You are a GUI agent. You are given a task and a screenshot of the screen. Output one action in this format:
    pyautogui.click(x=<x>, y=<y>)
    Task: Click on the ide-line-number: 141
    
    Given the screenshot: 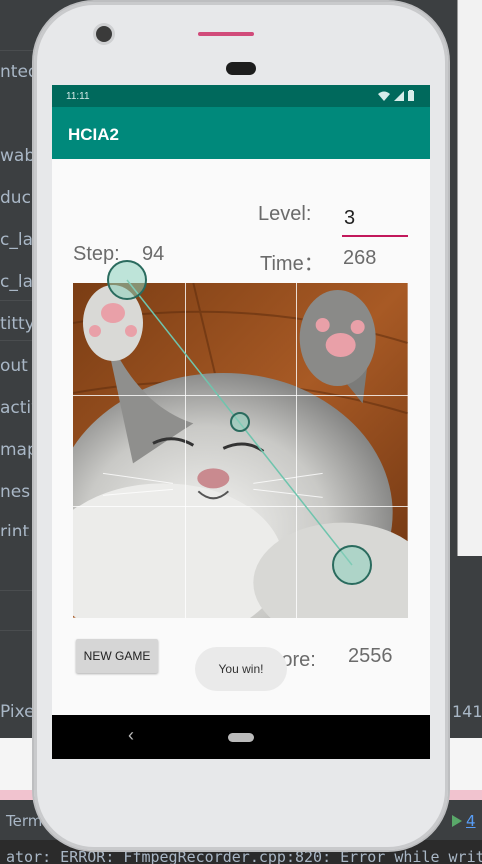 What is the action you would take?
    pyautogui.click(x=467, y=711)
    